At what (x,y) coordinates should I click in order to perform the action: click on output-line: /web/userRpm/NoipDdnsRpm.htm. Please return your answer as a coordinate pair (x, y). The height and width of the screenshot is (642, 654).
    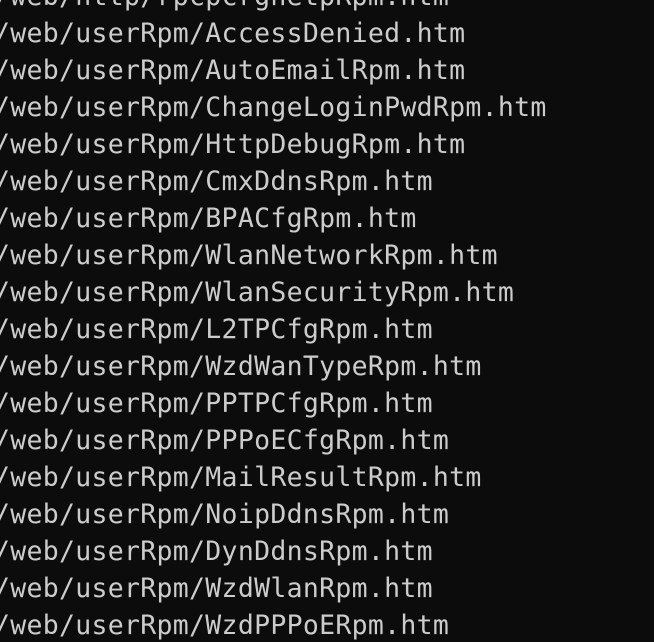
    Looking at the image, I should click on (225, 514).